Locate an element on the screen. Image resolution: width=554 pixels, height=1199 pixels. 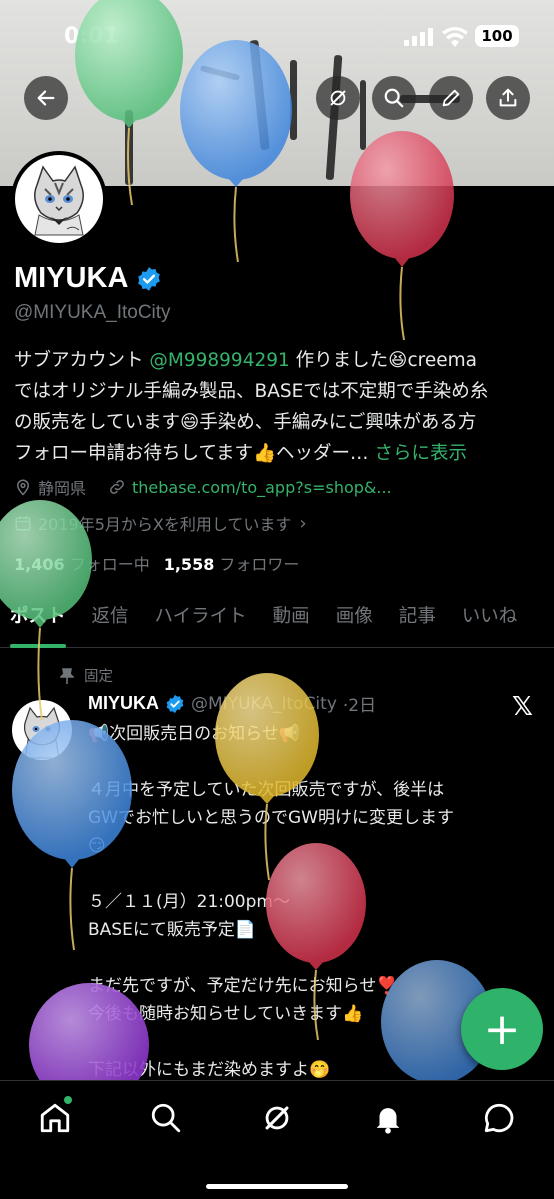
back-icon is located at coordinates (46, 98).